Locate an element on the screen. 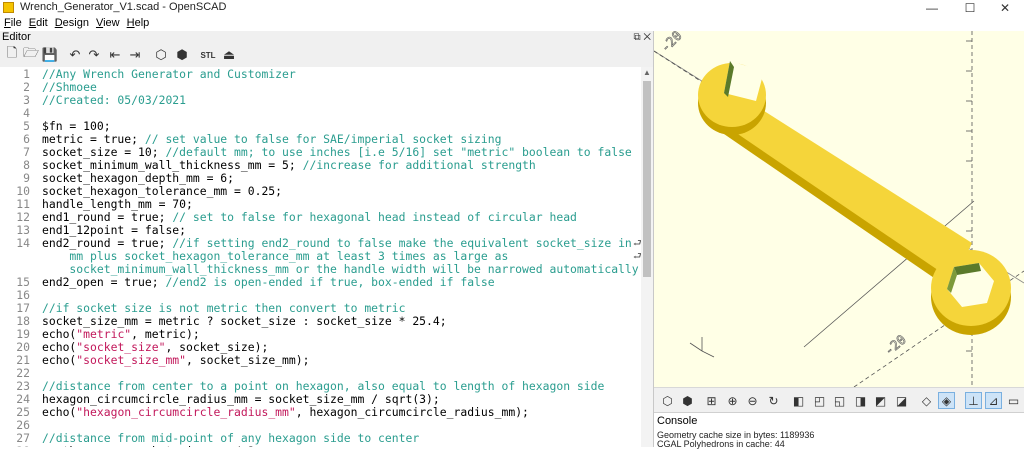 The width and height of the screenshot is (1024, 449). maximize-button: ☐ is located at coordinates (970, 8).